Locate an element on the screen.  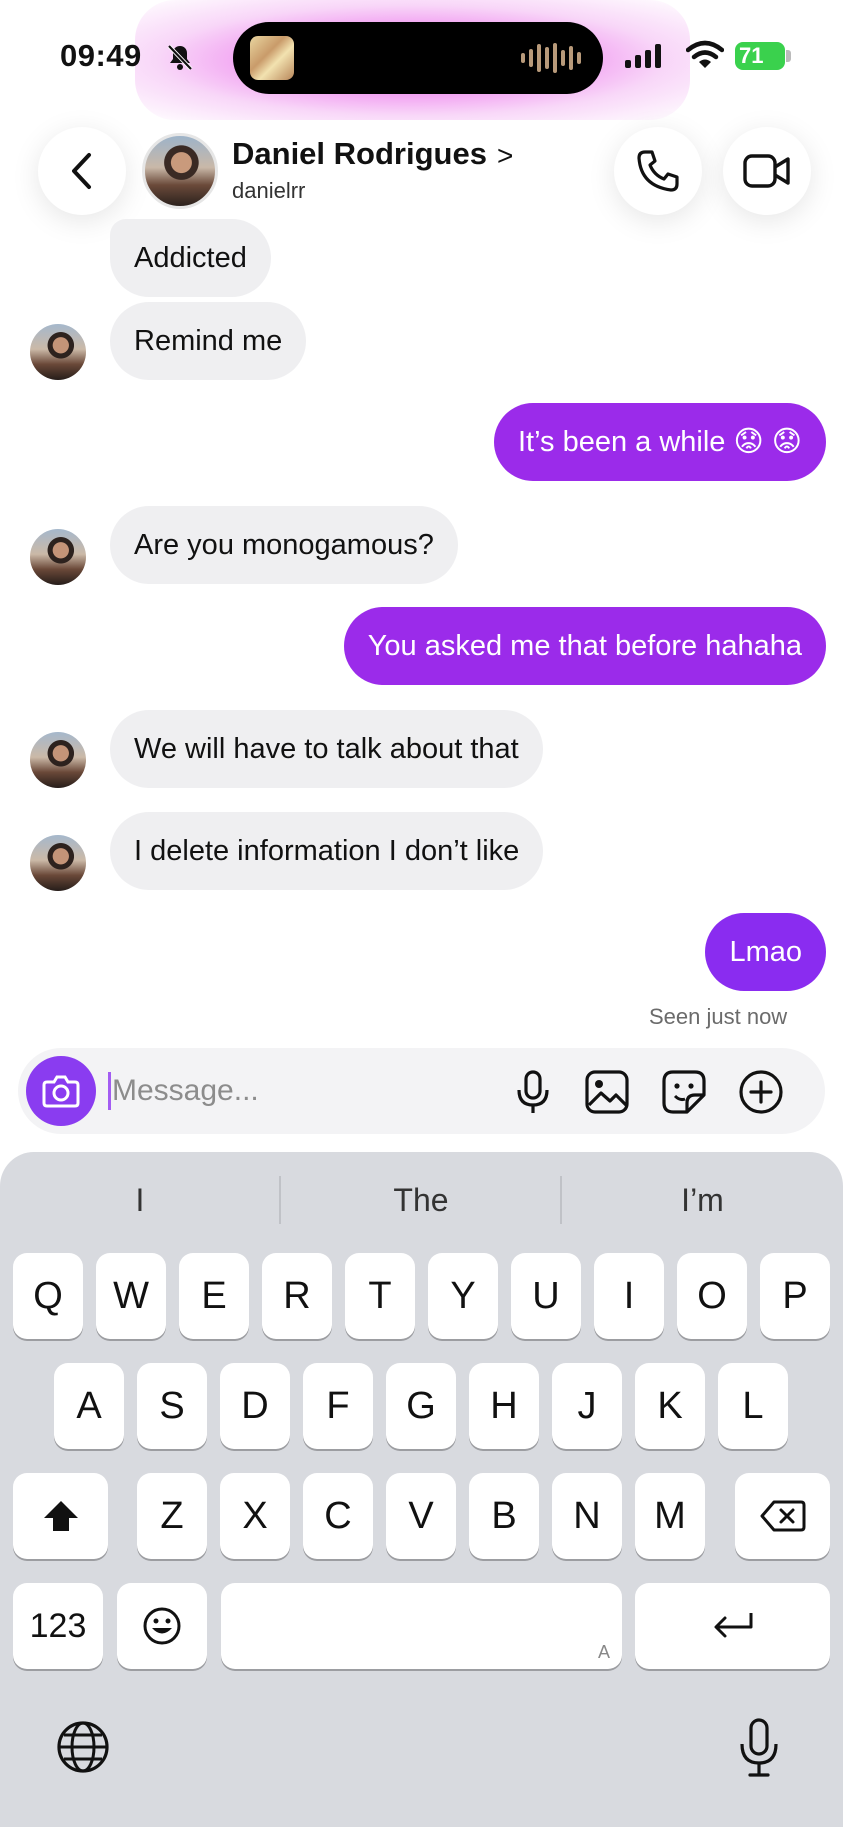
message-outgoing: It’s been a while 😟 😟 is located at coordinates (659, 442).